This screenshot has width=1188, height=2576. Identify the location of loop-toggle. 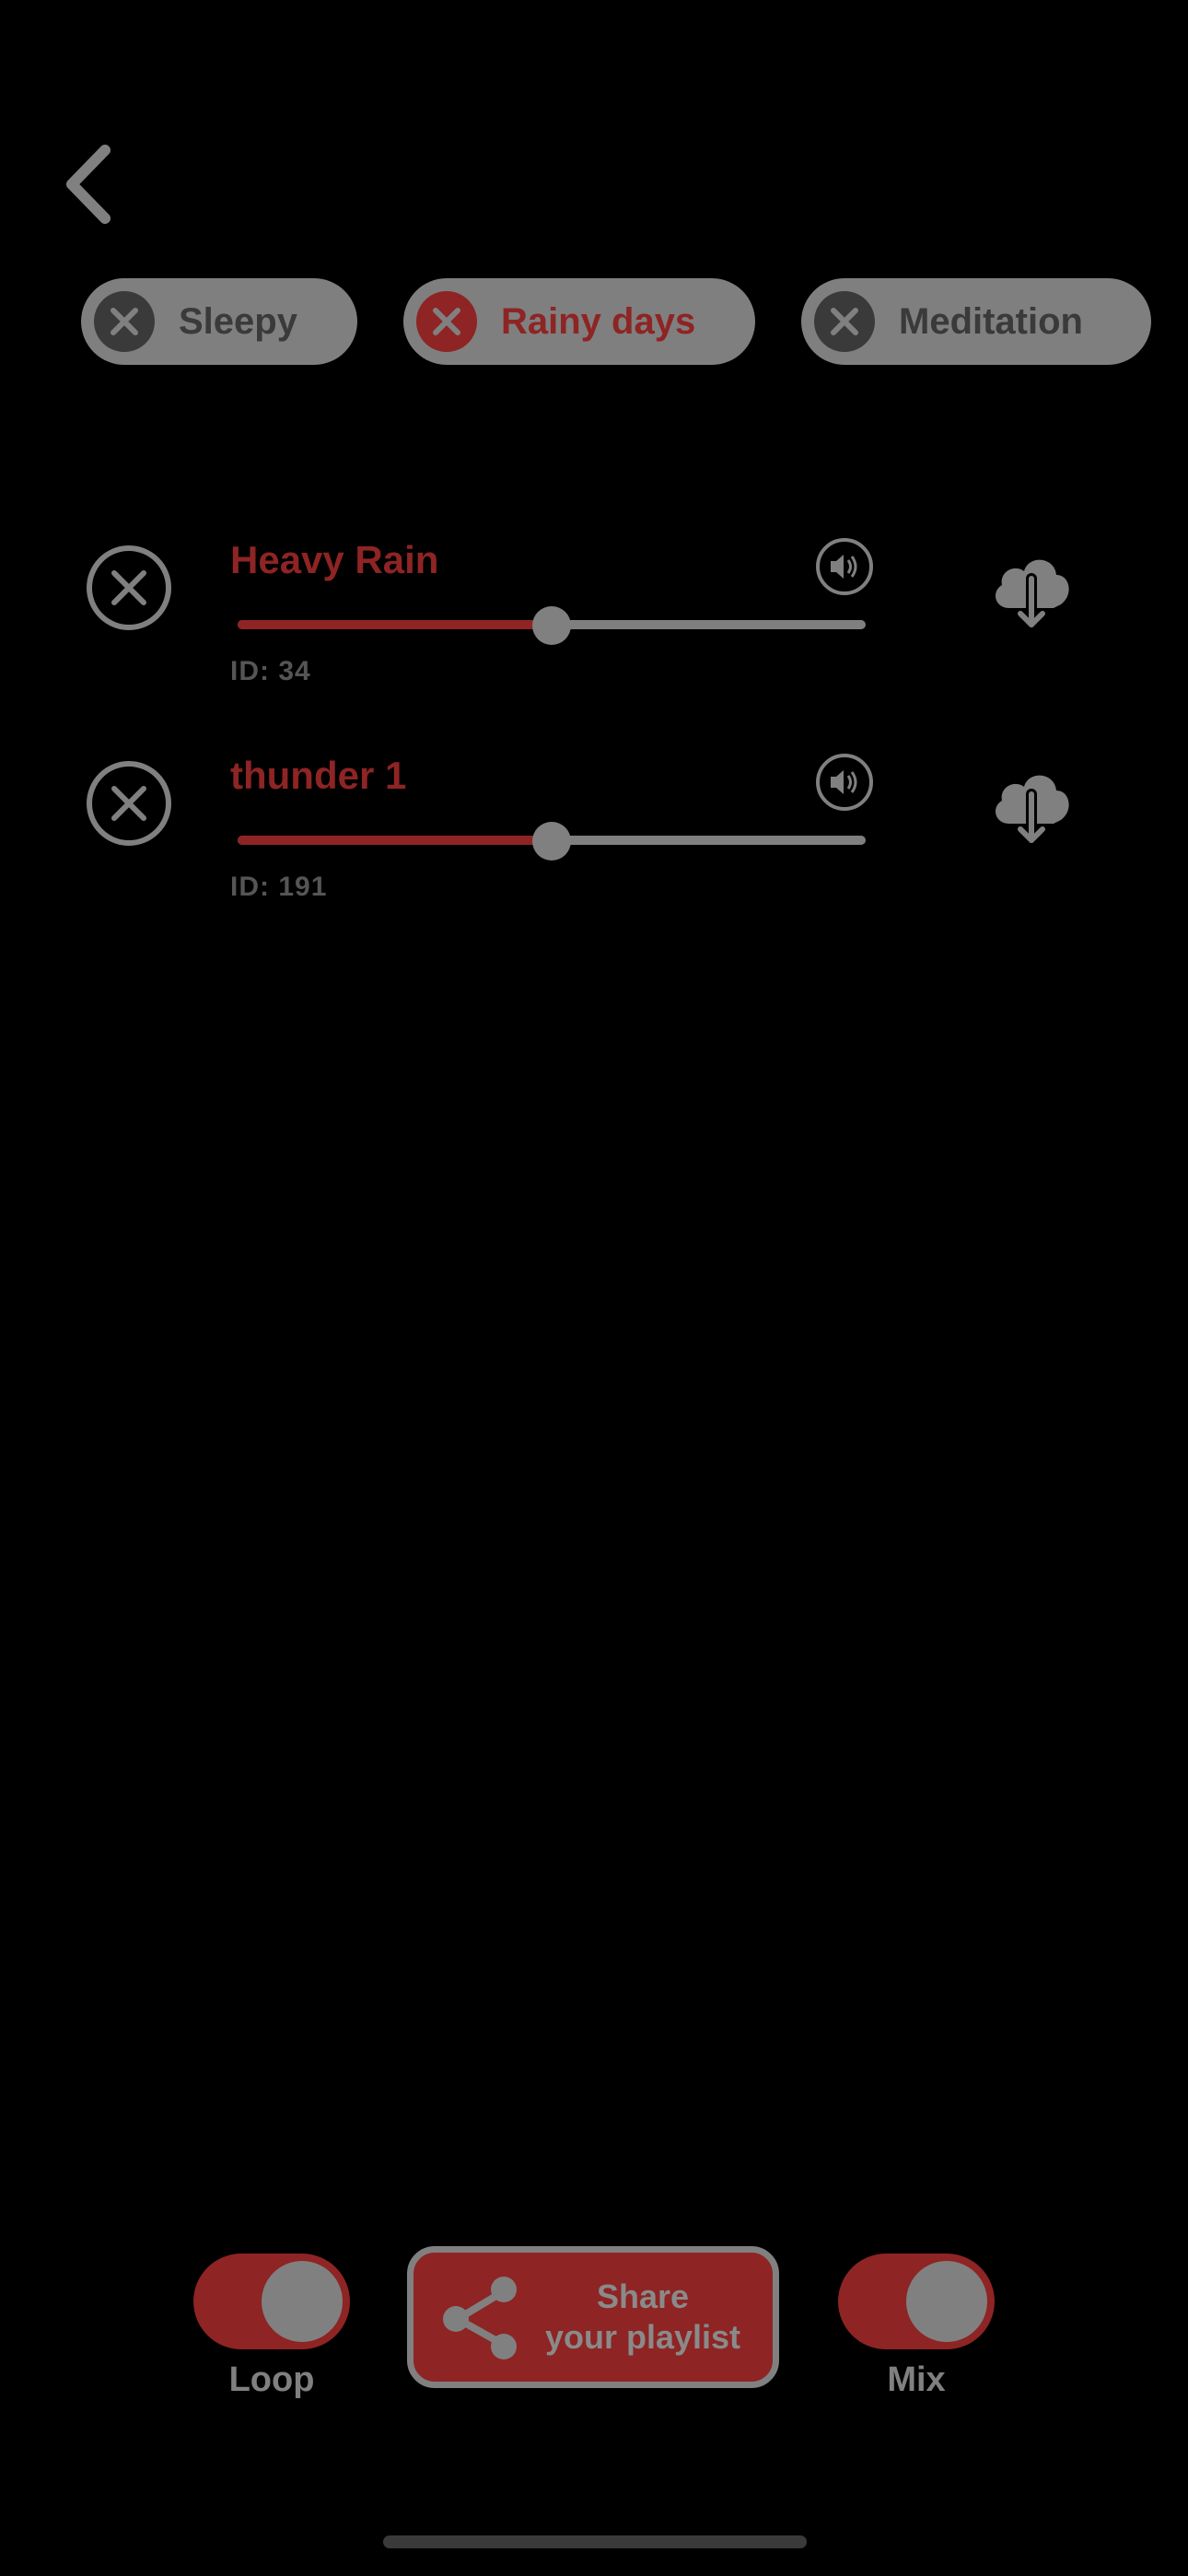
(271, 2301).